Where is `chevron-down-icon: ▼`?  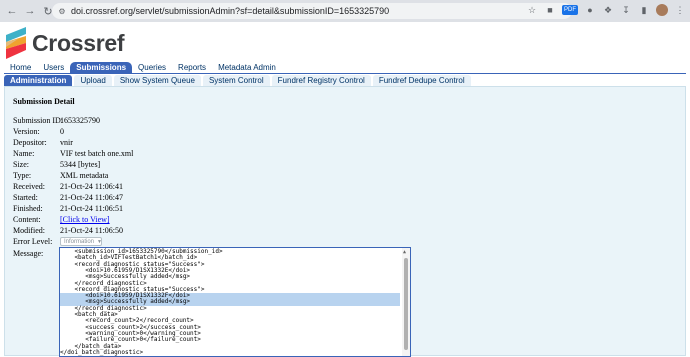 chevron-down-icon: ▼ is located at coordinates (99, 241).